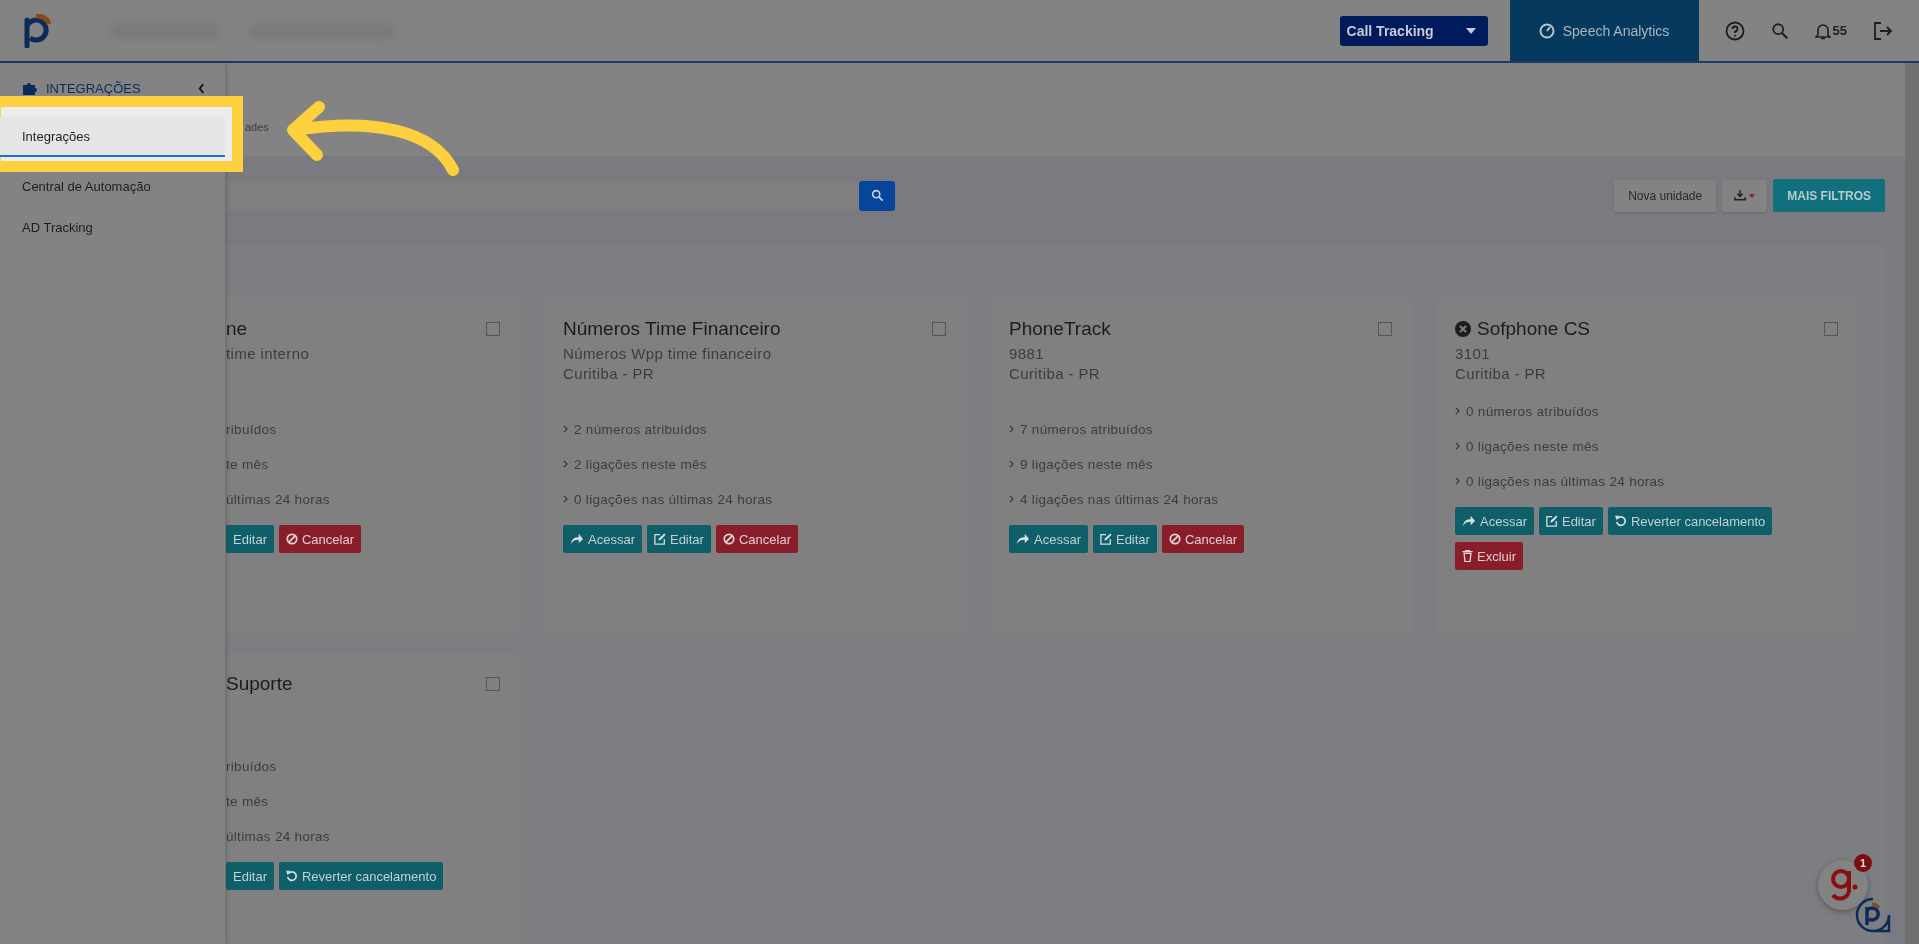 Image resolution: width=1919 pixels, height=944 pixels. Describe the element at coordinates (1829, 195) in the screenshot. I see `more-filters-button: MAIS FILTROS` at that location.